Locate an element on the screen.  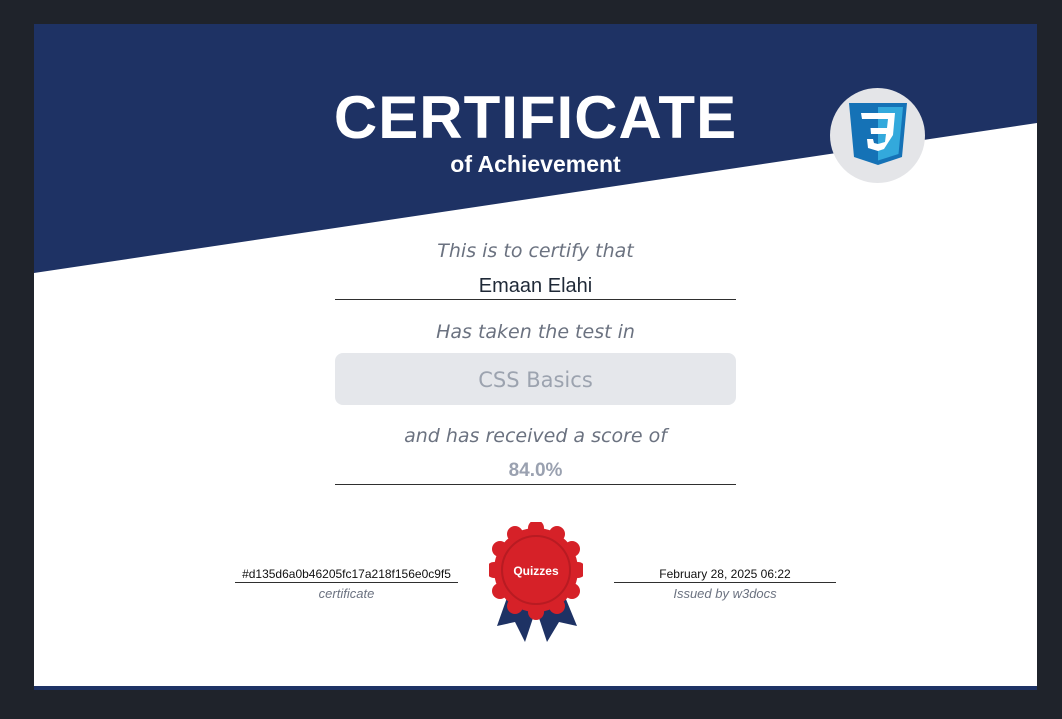
bottom-accent-bar is located at coordinates (535, 688).